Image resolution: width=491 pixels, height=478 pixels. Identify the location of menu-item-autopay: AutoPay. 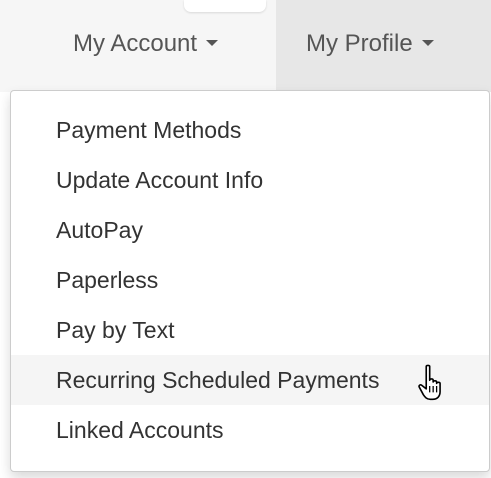
(250, 230).